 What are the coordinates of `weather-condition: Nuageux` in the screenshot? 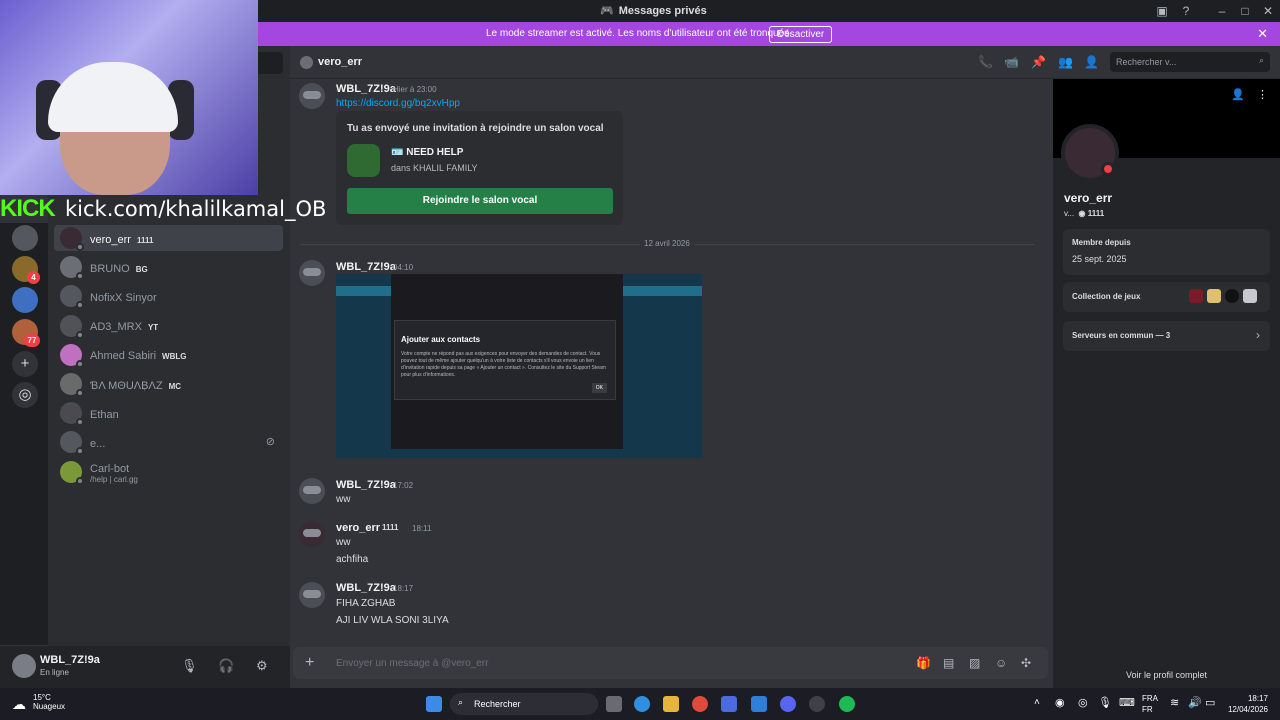 It's located at (49, 706).